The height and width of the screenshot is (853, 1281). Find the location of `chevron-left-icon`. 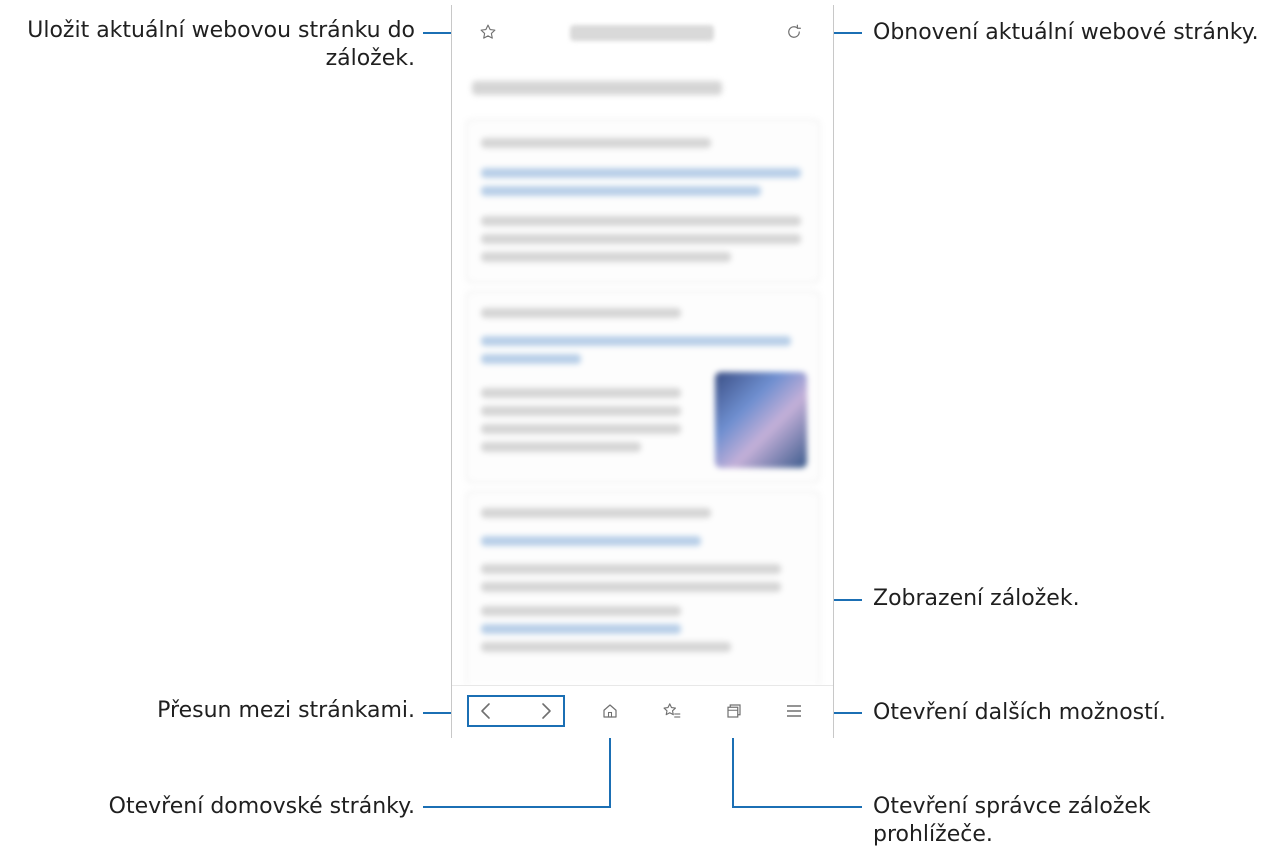

chevron-left-icon is located at coordinates (485, 711).